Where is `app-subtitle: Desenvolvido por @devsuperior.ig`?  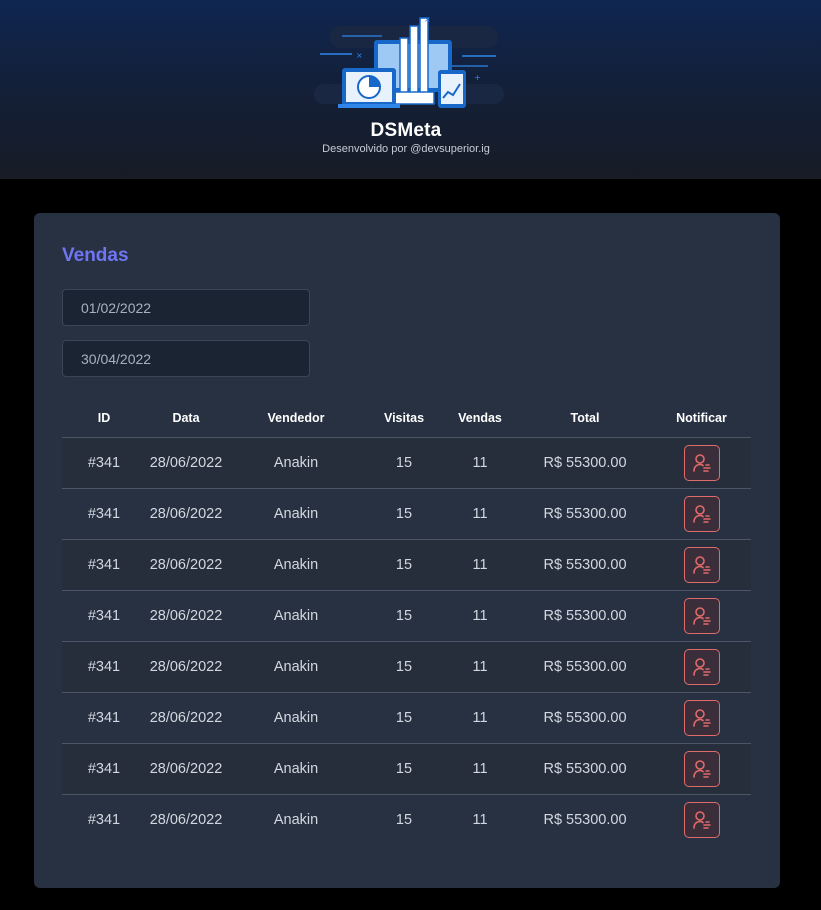
app-subtitle: Desenvolvido por @devsuperior.ig is located at coordinates (406, 149).